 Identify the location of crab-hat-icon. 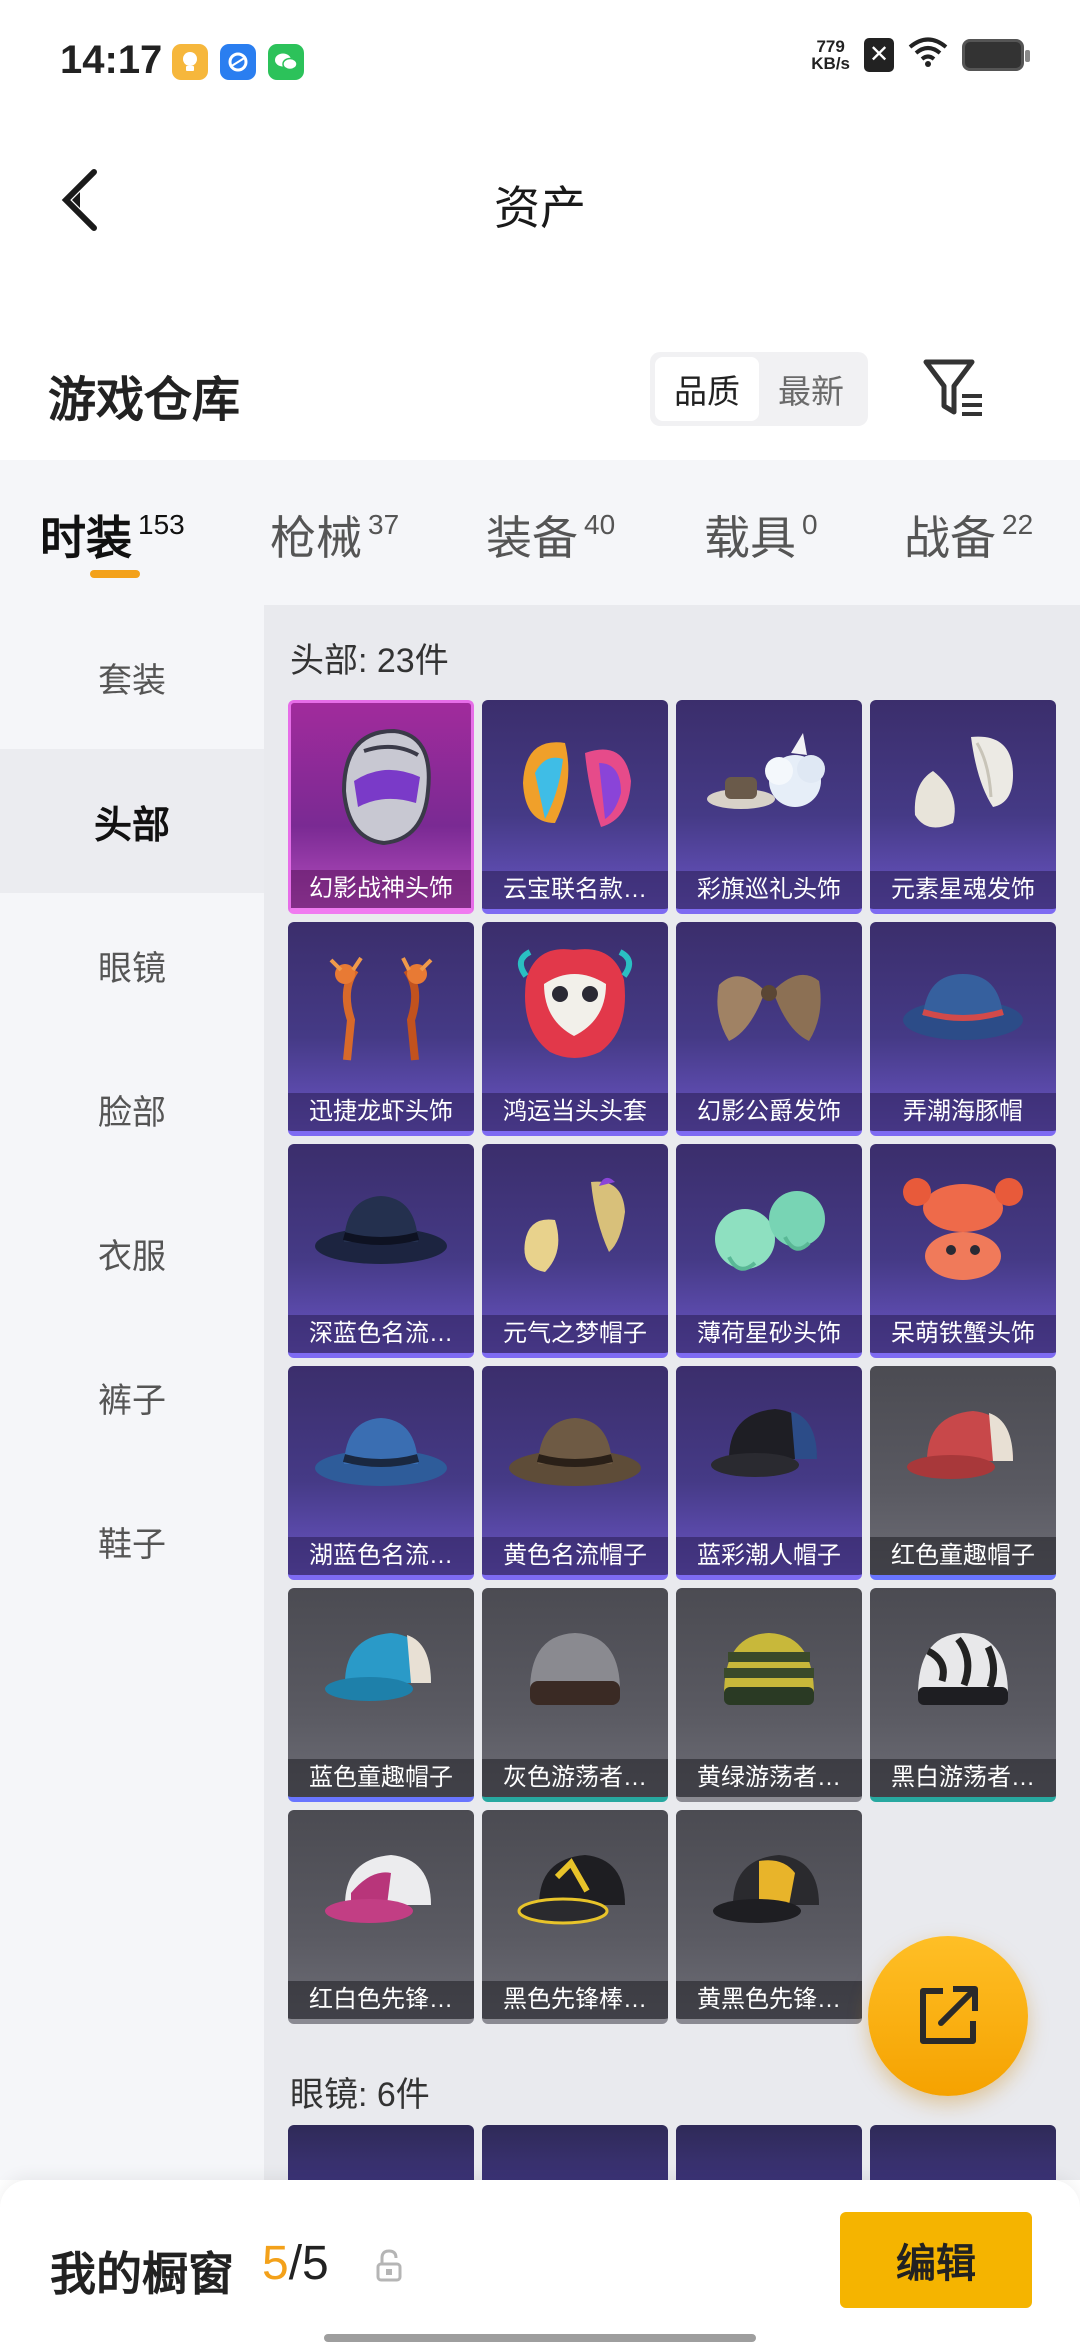
(963, 1227).